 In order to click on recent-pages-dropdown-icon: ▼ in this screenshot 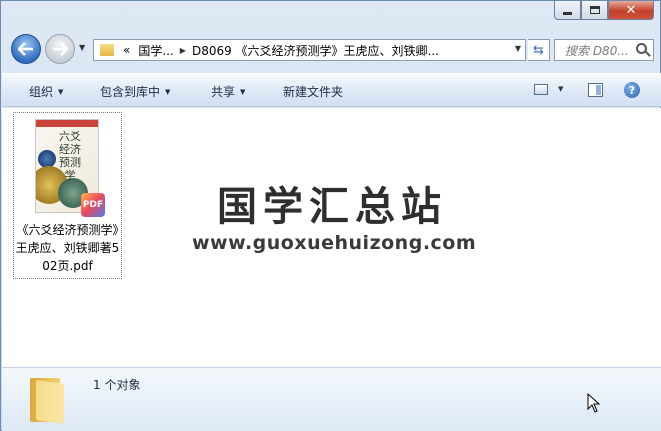, I will do `click(82, 47)`.